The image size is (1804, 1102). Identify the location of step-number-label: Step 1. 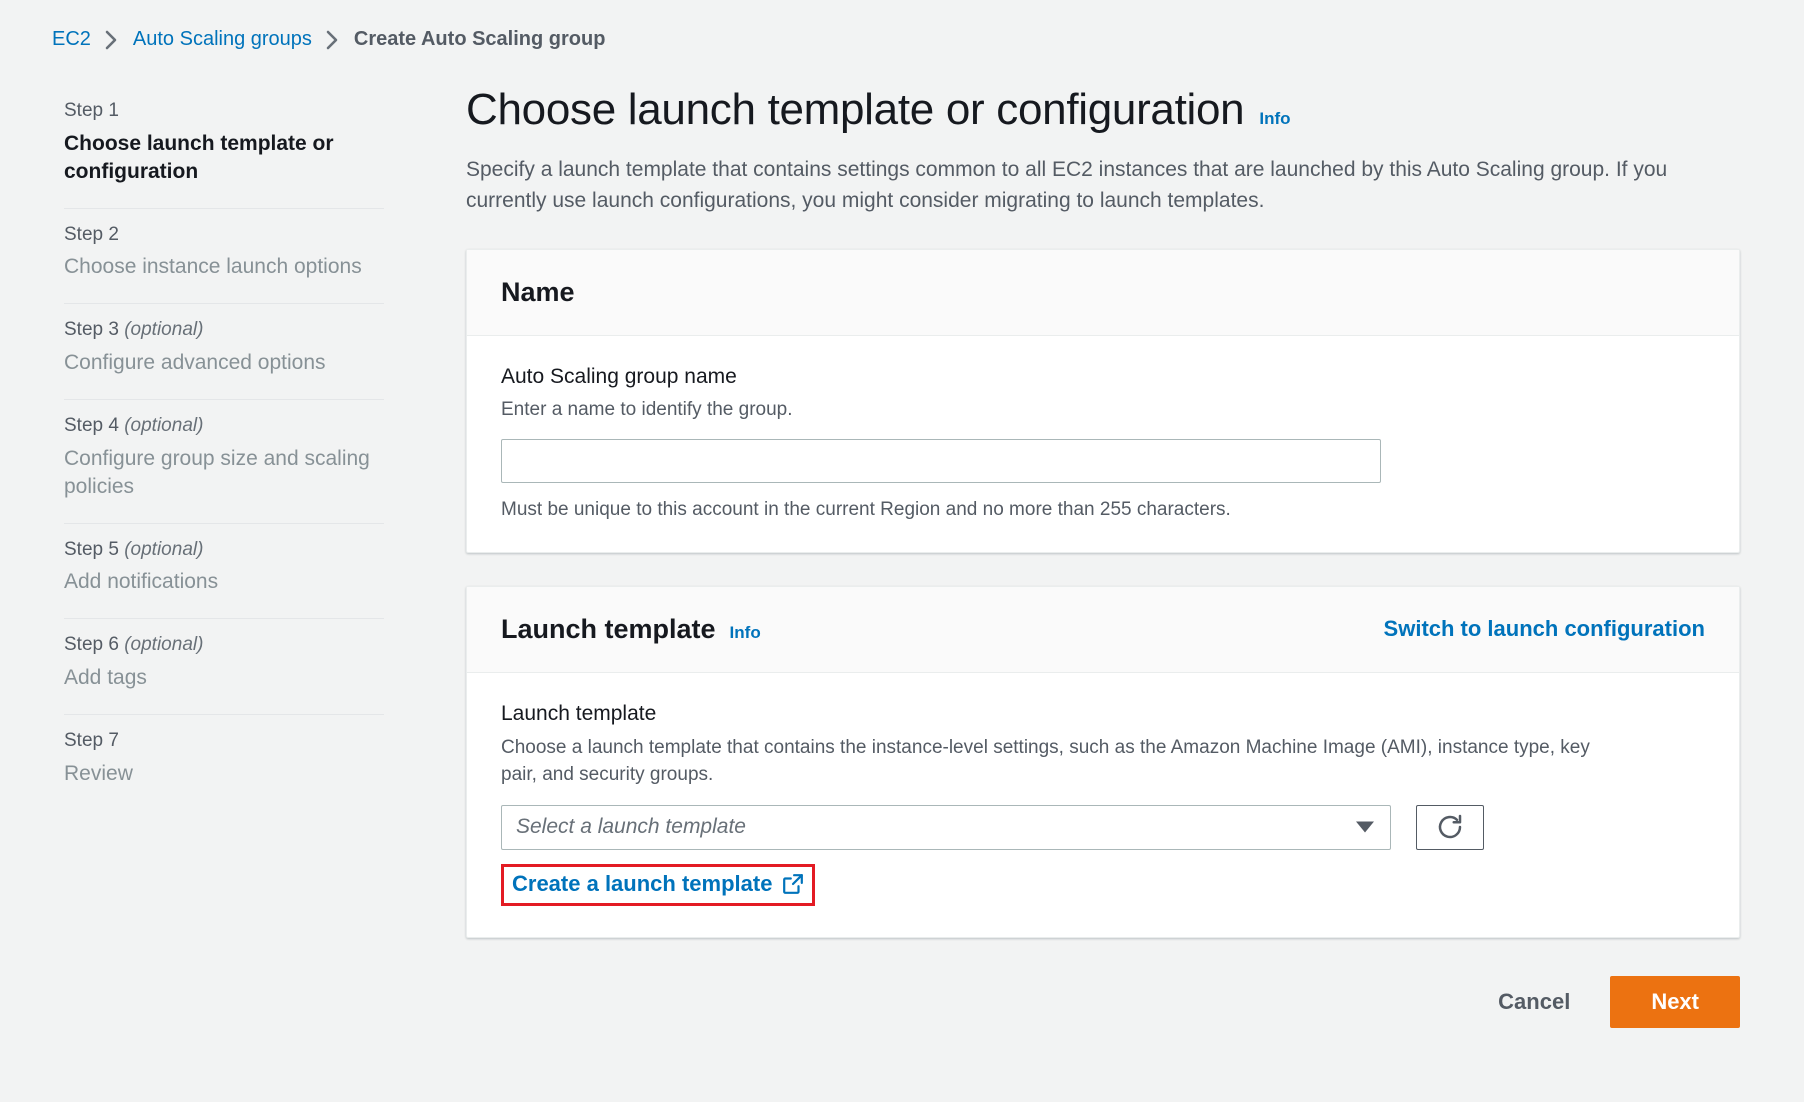
(91, 110).